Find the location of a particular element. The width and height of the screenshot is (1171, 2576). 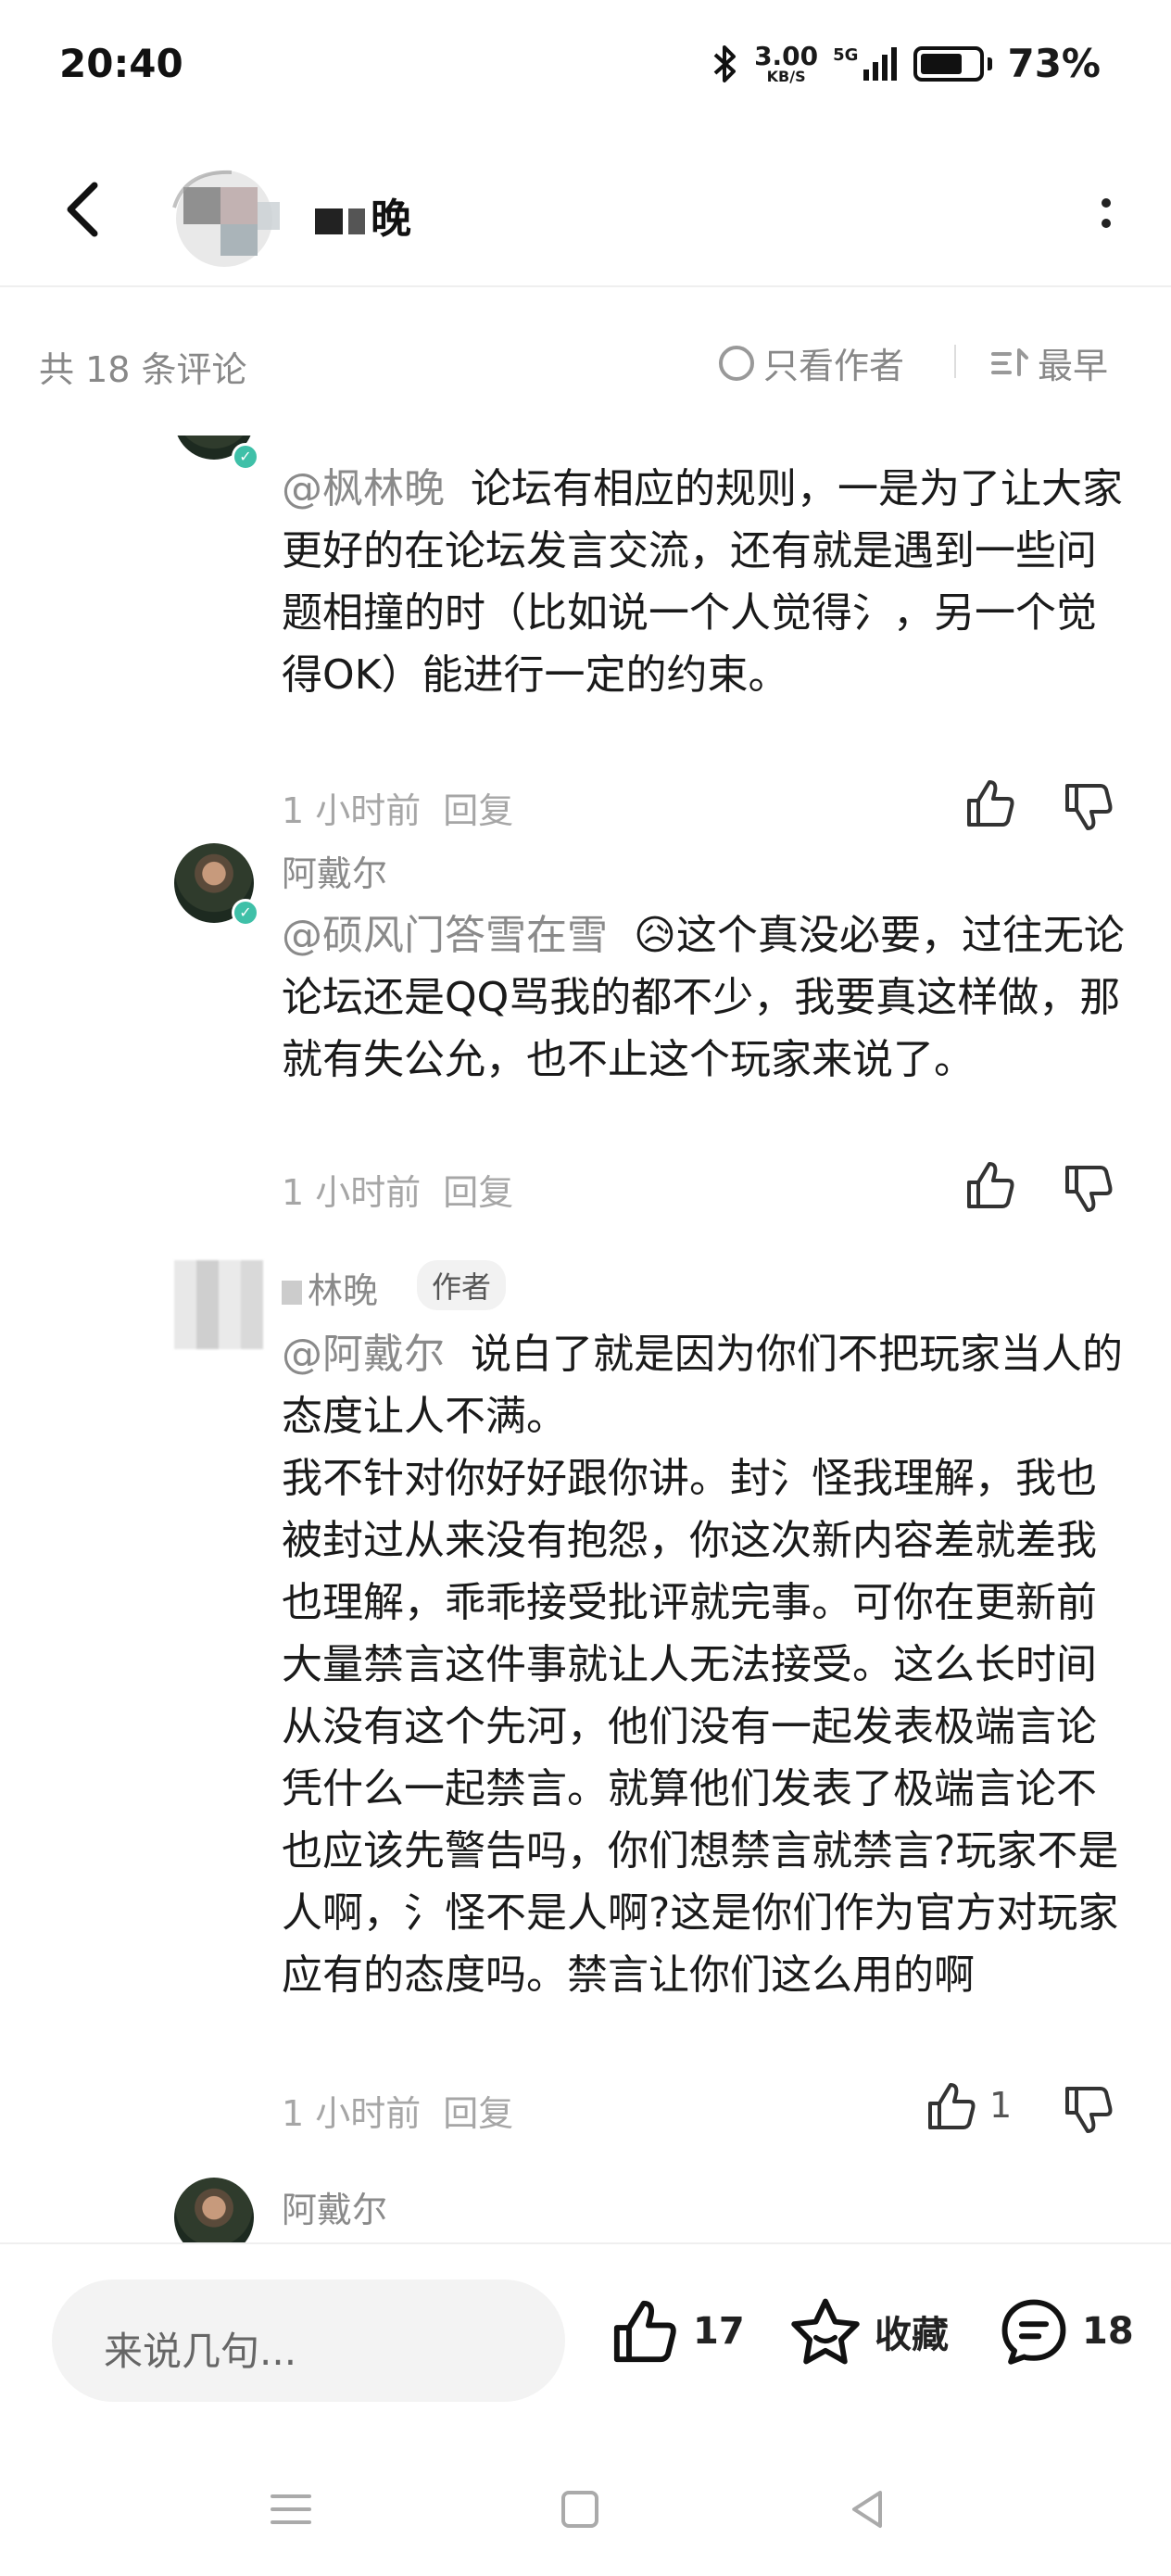

favorite-label: 收藏 is located at coordinates (912, 2335).